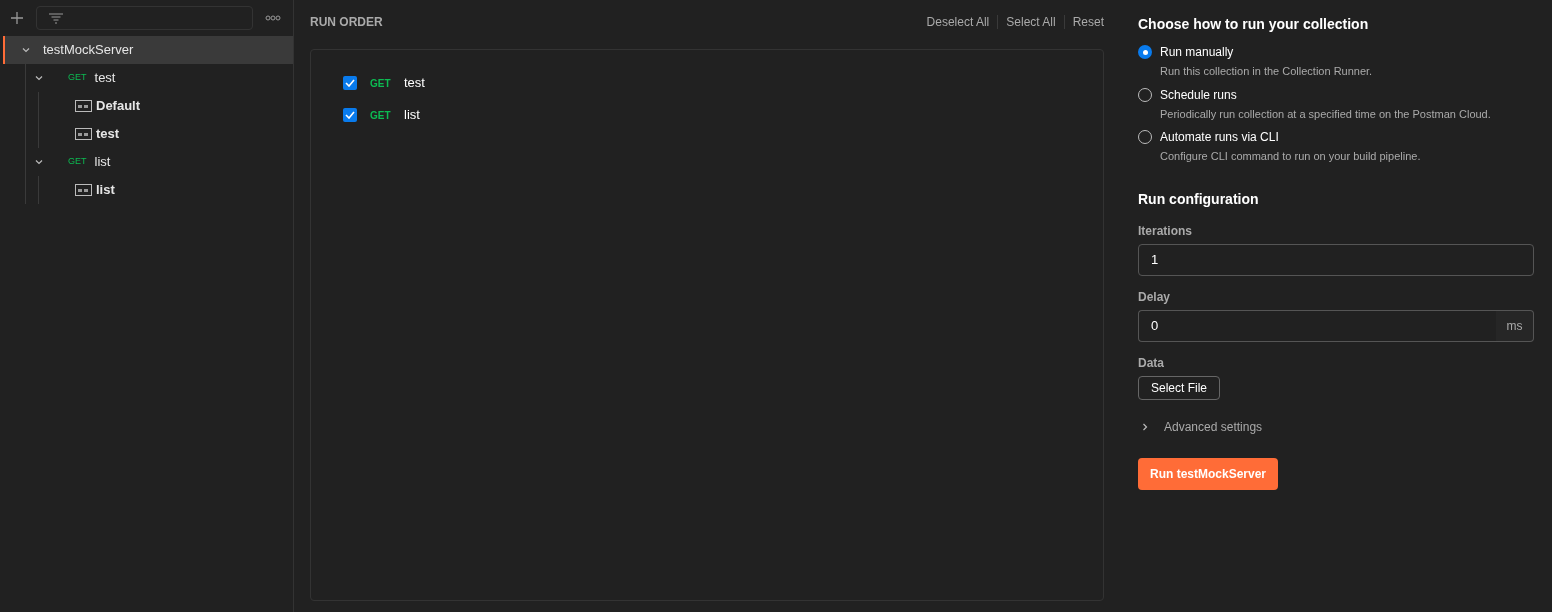 The height and width of the screenshot is (612, 1552). Describe the element at coordinates (149, 106) in the screenshot. I see `example-item: Default` at that location.